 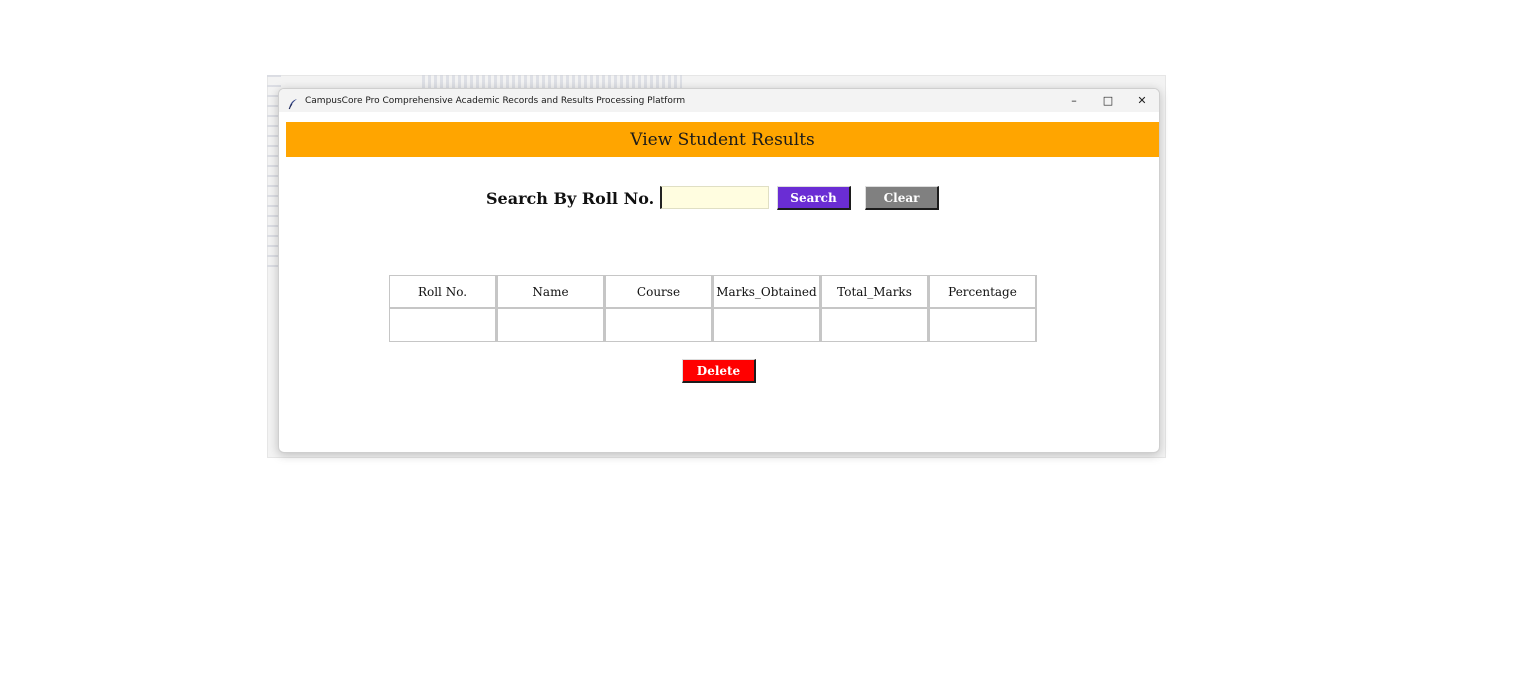 I want to click on maximize-icon: □, so click(x=1108, y=100).